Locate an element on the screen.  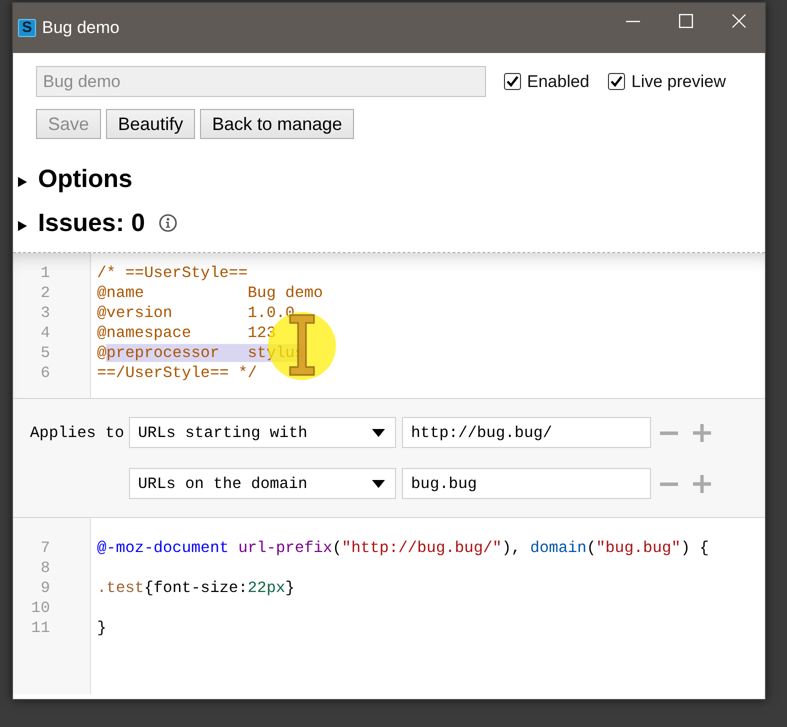
code-line: } is located at coordinates (101, 628).